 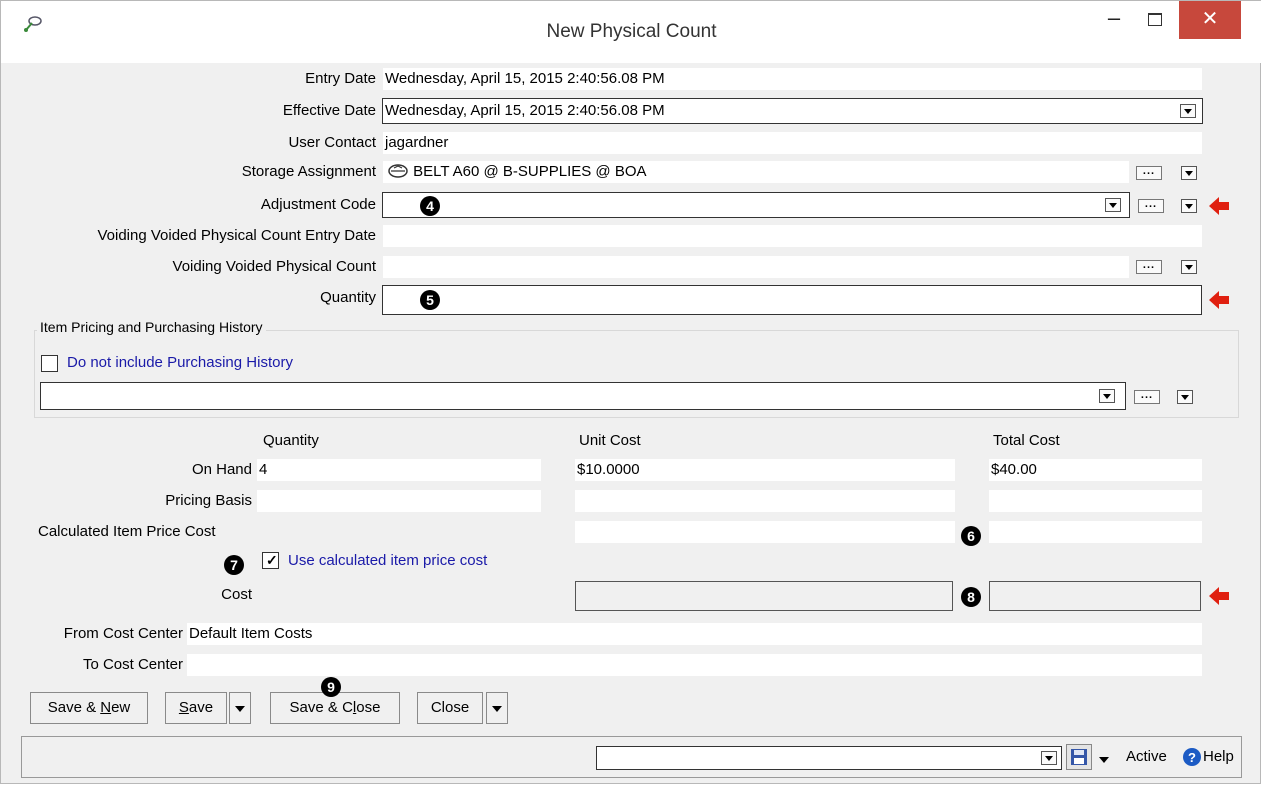 I want to click on user-contact-value: jagardner, so click(x=792, y=143).